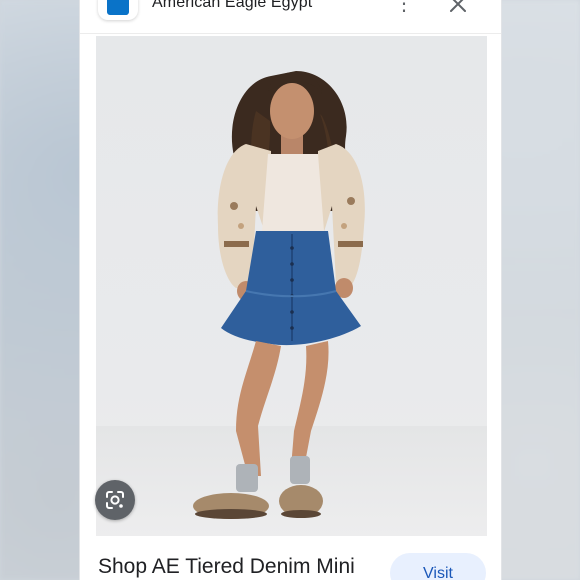 The width and height of the screenshot is (580, 580). I want to click on close-icon, so click(458, 6).